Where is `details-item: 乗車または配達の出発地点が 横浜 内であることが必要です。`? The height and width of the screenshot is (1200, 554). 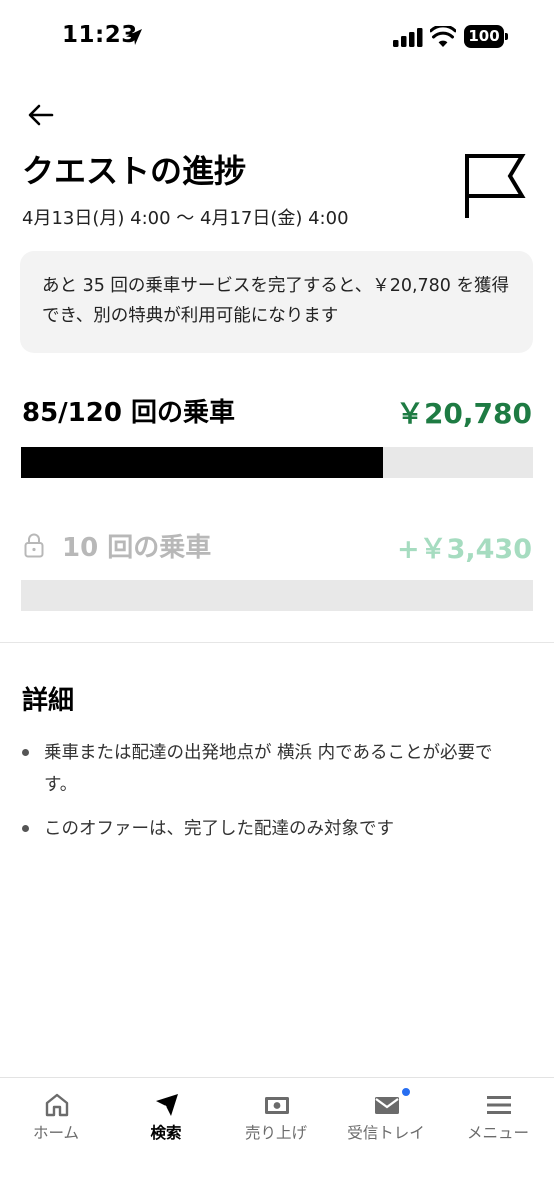 details-item: 乗車または配達の出発地点が 横浜 内であることが必要です。 is located at coordinates (272, 769).